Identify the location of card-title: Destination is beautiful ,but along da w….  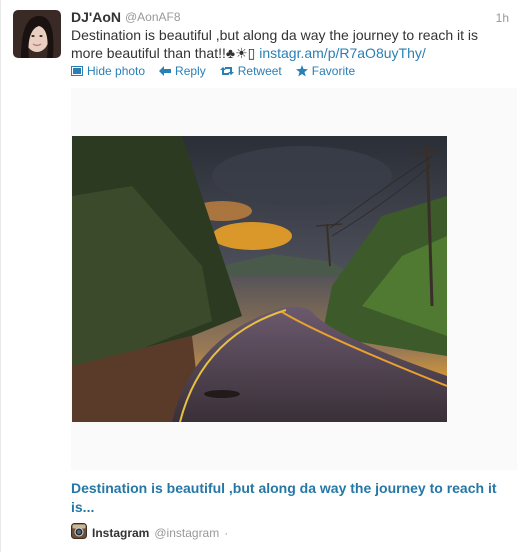
(291, 498).